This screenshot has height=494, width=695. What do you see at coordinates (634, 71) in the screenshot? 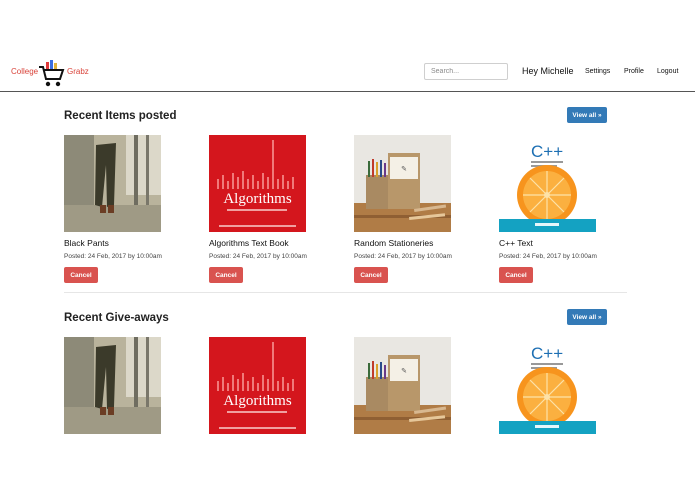
I see `nav-profile-link: Profile` at bounding box center [634, 71].